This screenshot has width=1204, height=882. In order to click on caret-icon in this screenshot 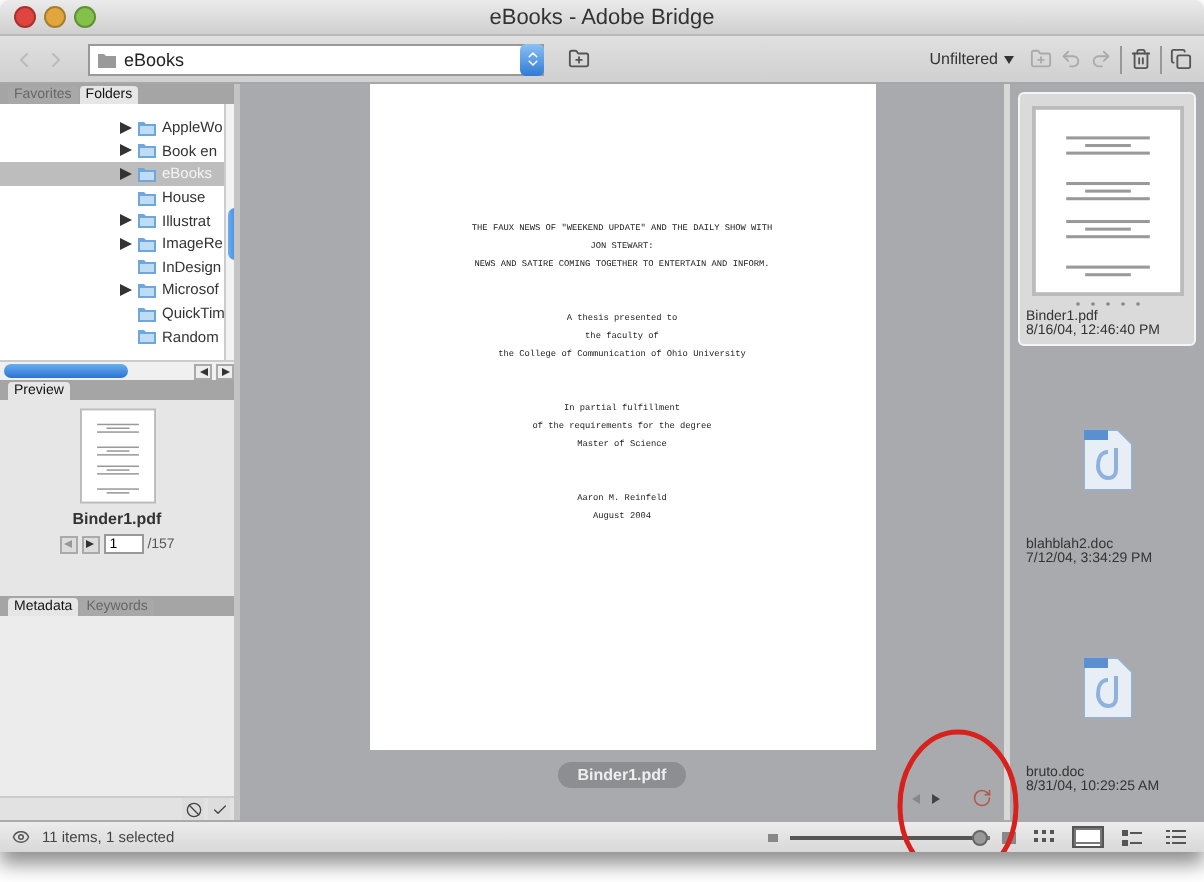, I will do `click(1009, 59)`.